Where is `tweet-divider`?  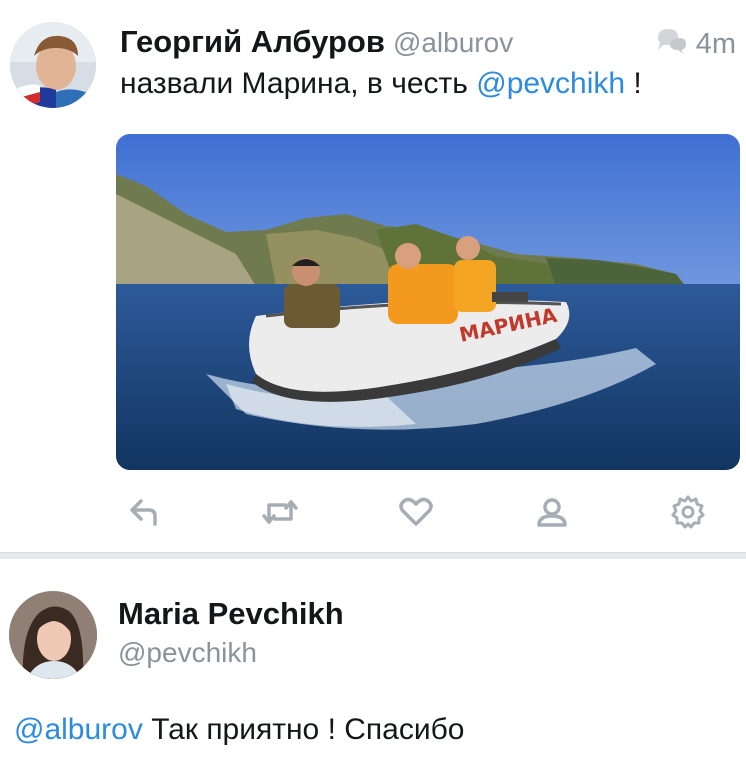 tweet-divider is located at coordinates (373, 555).